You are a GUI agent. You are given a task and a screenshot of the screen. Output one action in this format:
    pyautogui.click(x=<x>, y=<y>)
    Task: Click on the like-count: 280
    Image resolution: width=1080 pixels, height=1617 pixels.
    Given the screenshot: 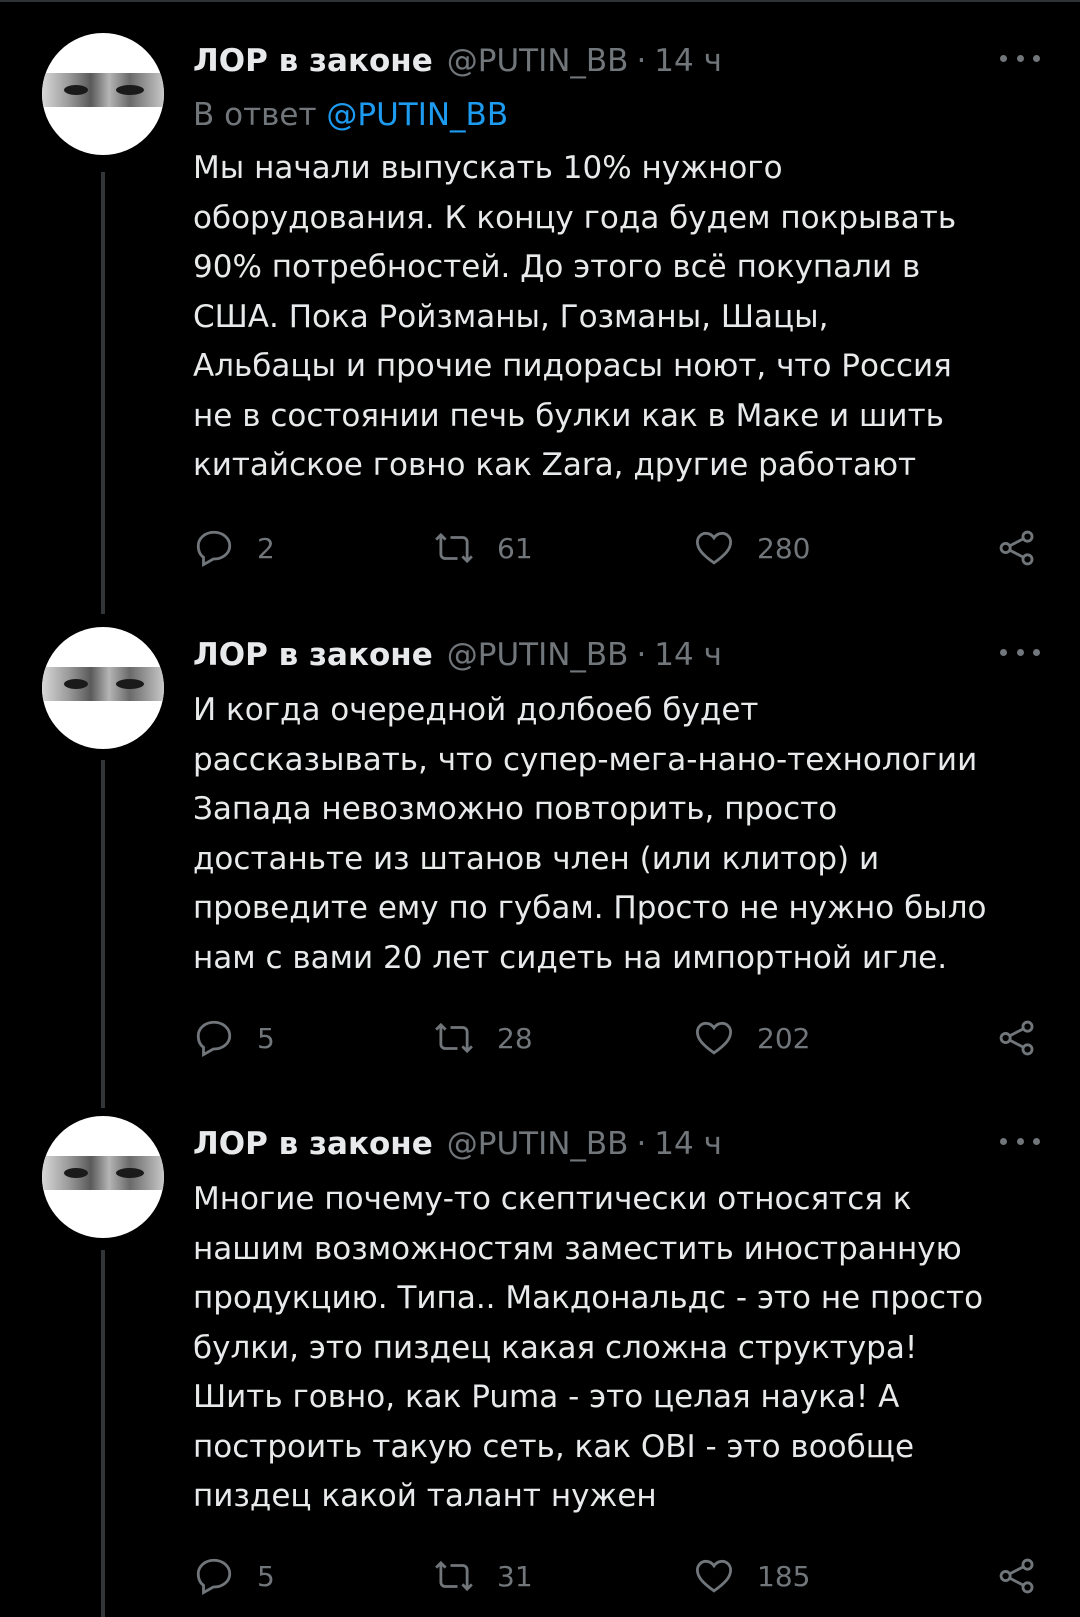 What is the action you would take?
    pyautogui.click(x=784, y=548)
    